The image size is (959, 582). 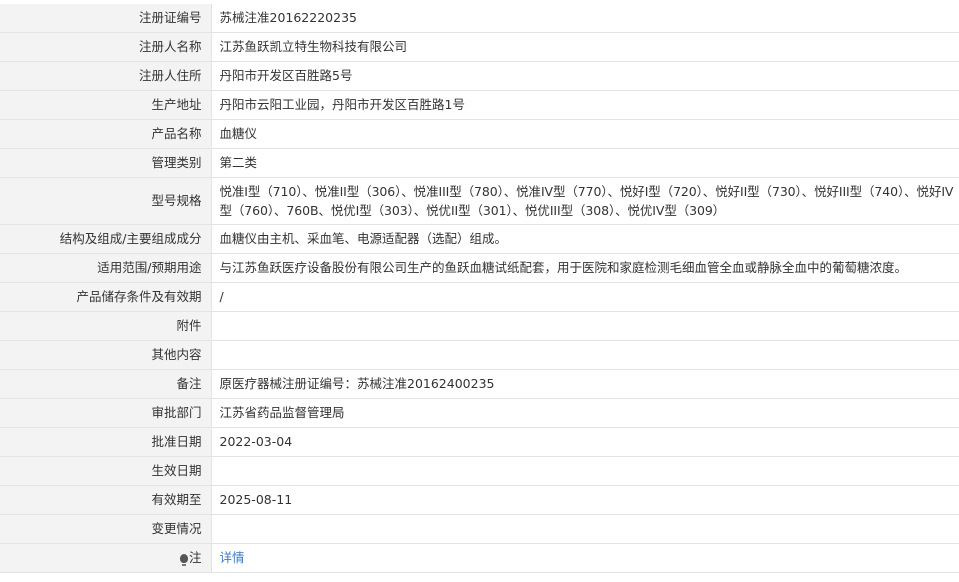 I want to click on row-valid-until: 有效期至 2025-08-11, so click(x=479, y=500).